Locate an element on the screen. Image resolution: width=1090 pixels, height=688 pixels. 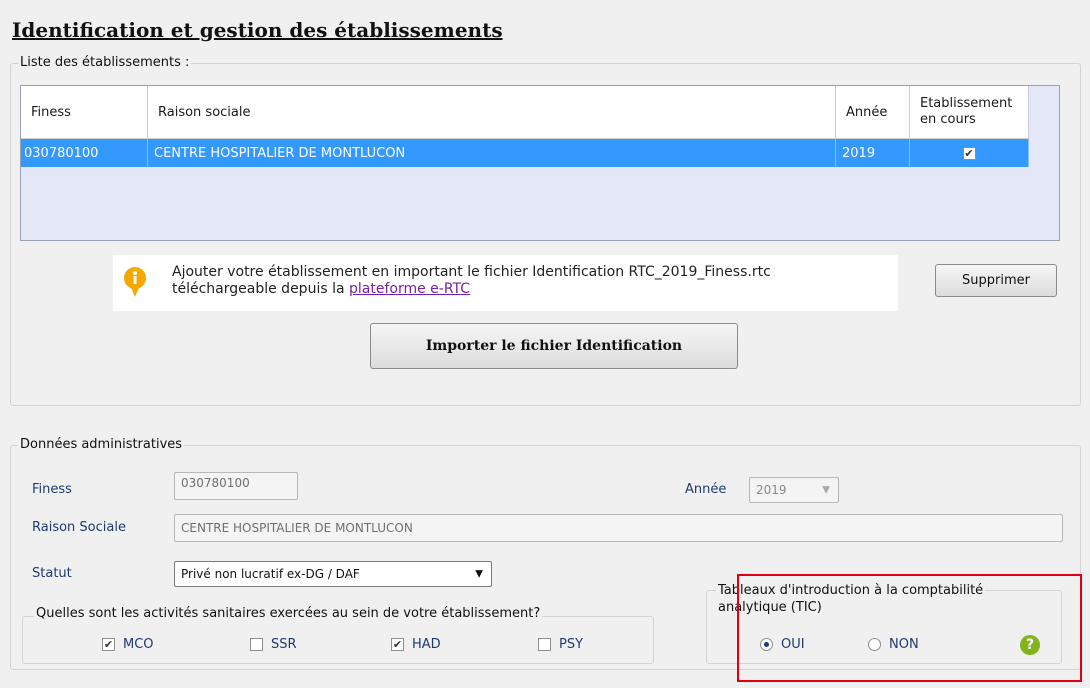
activity-mco: ✔ MCO is located at coordinates (128, 644).